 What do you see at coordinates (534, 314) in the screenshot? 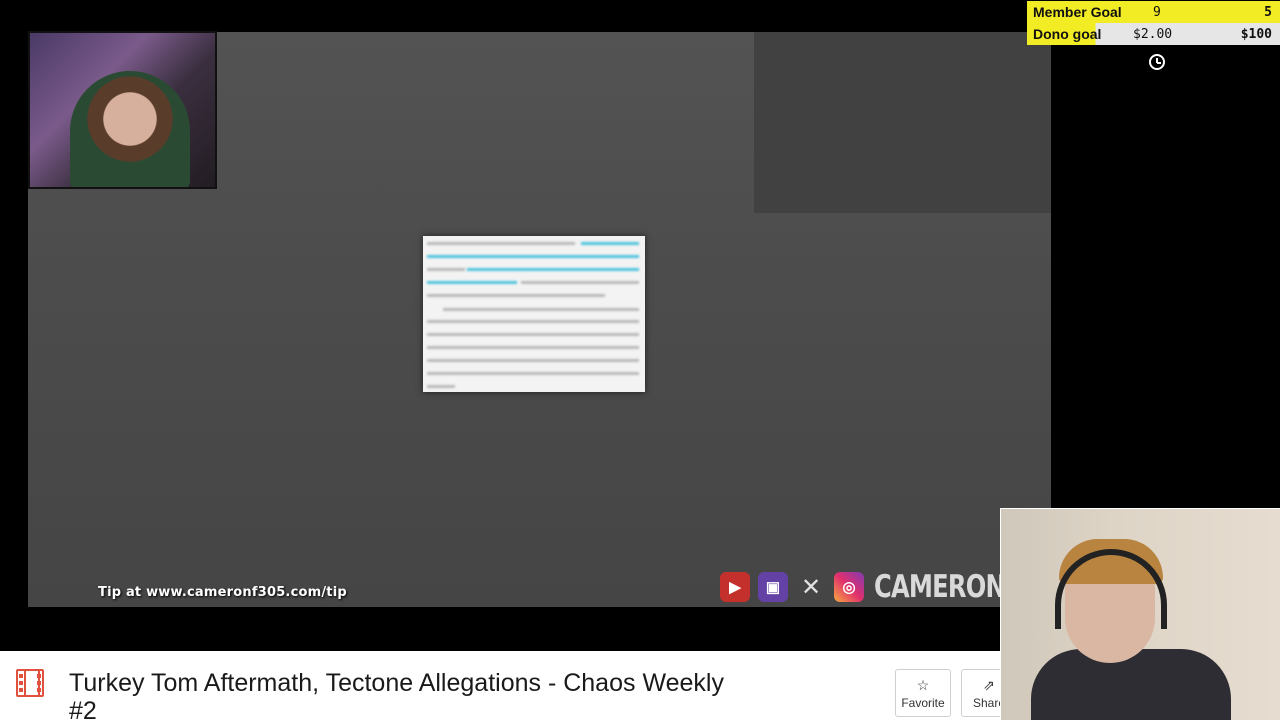
I see `blurred-document` at bounding box center [534, 314].